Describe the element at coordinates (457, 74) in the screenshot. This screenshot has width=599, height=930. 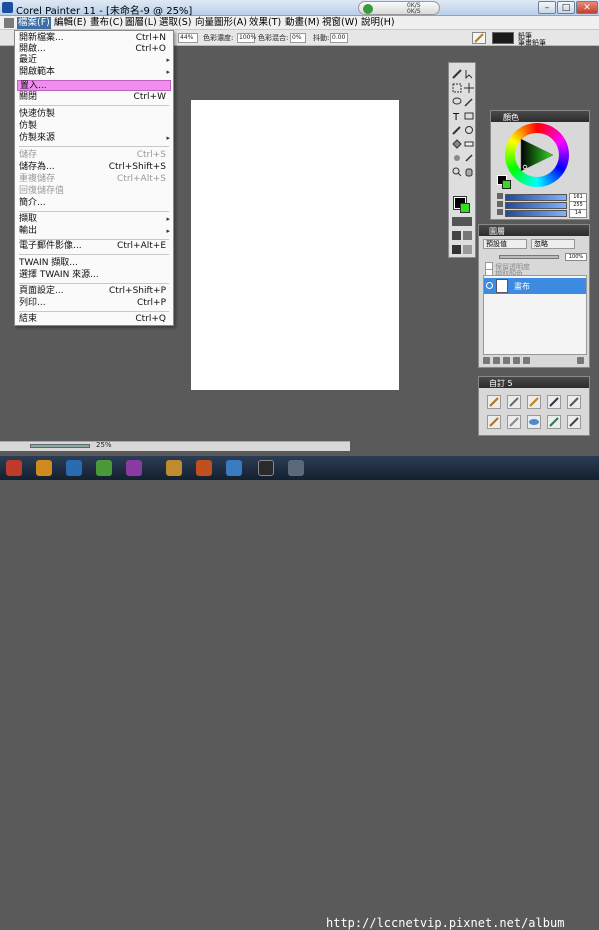
I see `brush-tool-icon` at that location.